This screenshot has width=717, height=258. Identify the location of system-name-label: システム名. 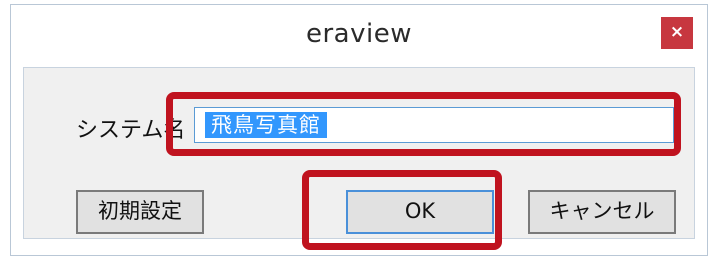
(131, 130).